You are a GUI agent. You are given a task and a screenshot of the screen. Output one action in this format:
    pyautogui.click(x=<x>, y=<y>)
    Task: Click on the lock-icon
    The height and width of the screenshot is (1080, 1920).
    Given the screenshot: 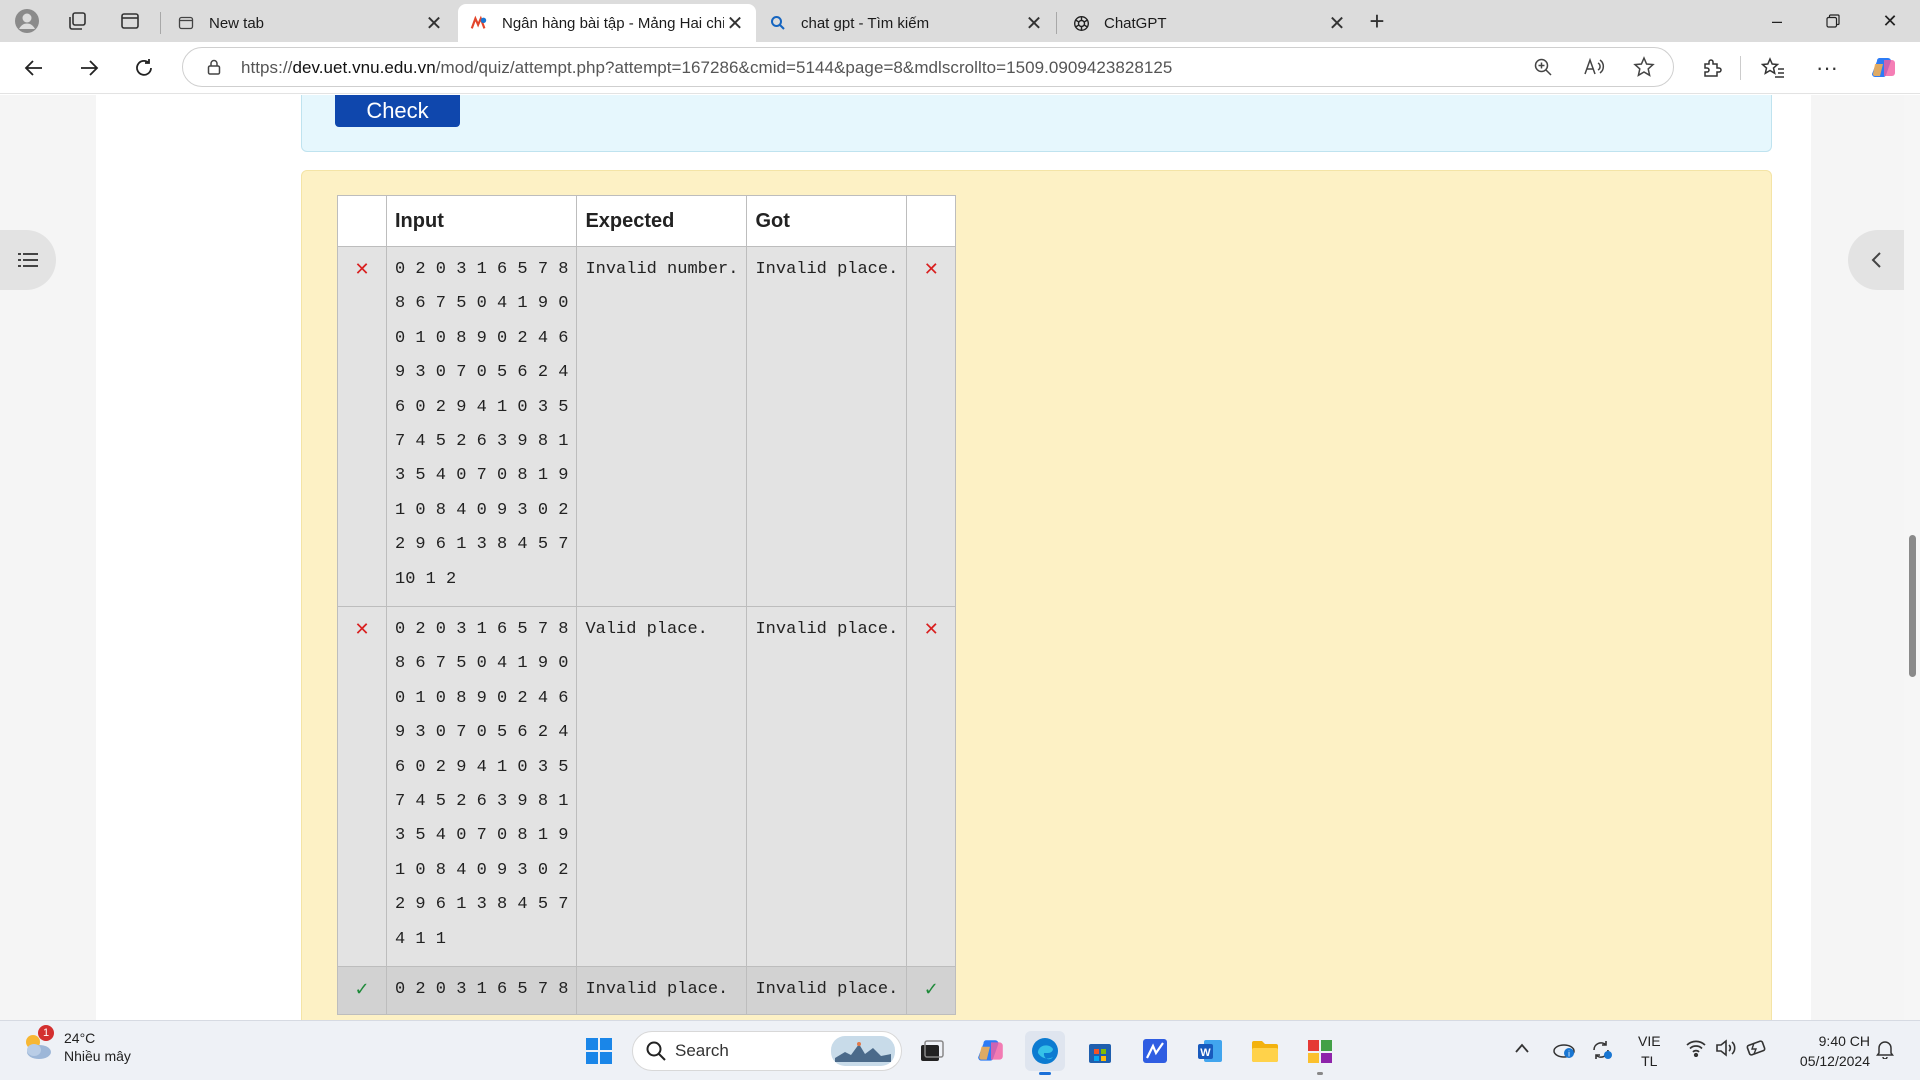 What is the action you would take?
    pyautogui.click(x=214, y=69)
    